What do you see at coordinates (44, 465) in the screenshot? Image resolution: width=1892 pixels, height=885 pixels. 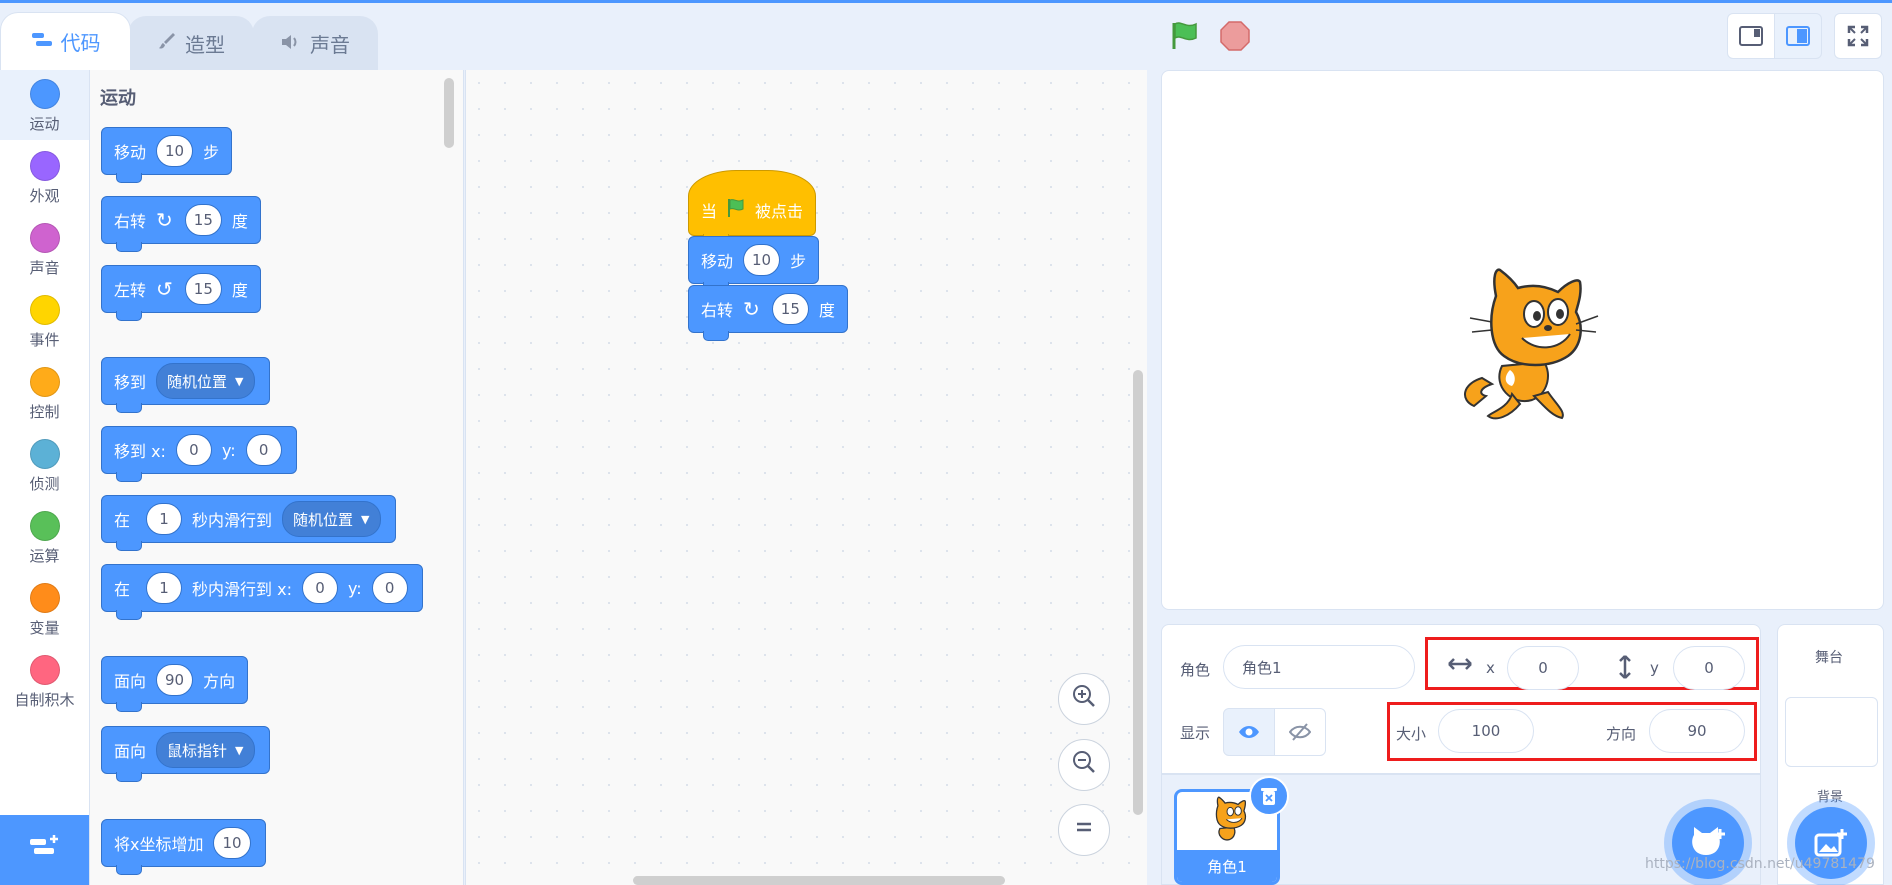 I see `category-sensing: 侦测` at bounding box center [44, 465].